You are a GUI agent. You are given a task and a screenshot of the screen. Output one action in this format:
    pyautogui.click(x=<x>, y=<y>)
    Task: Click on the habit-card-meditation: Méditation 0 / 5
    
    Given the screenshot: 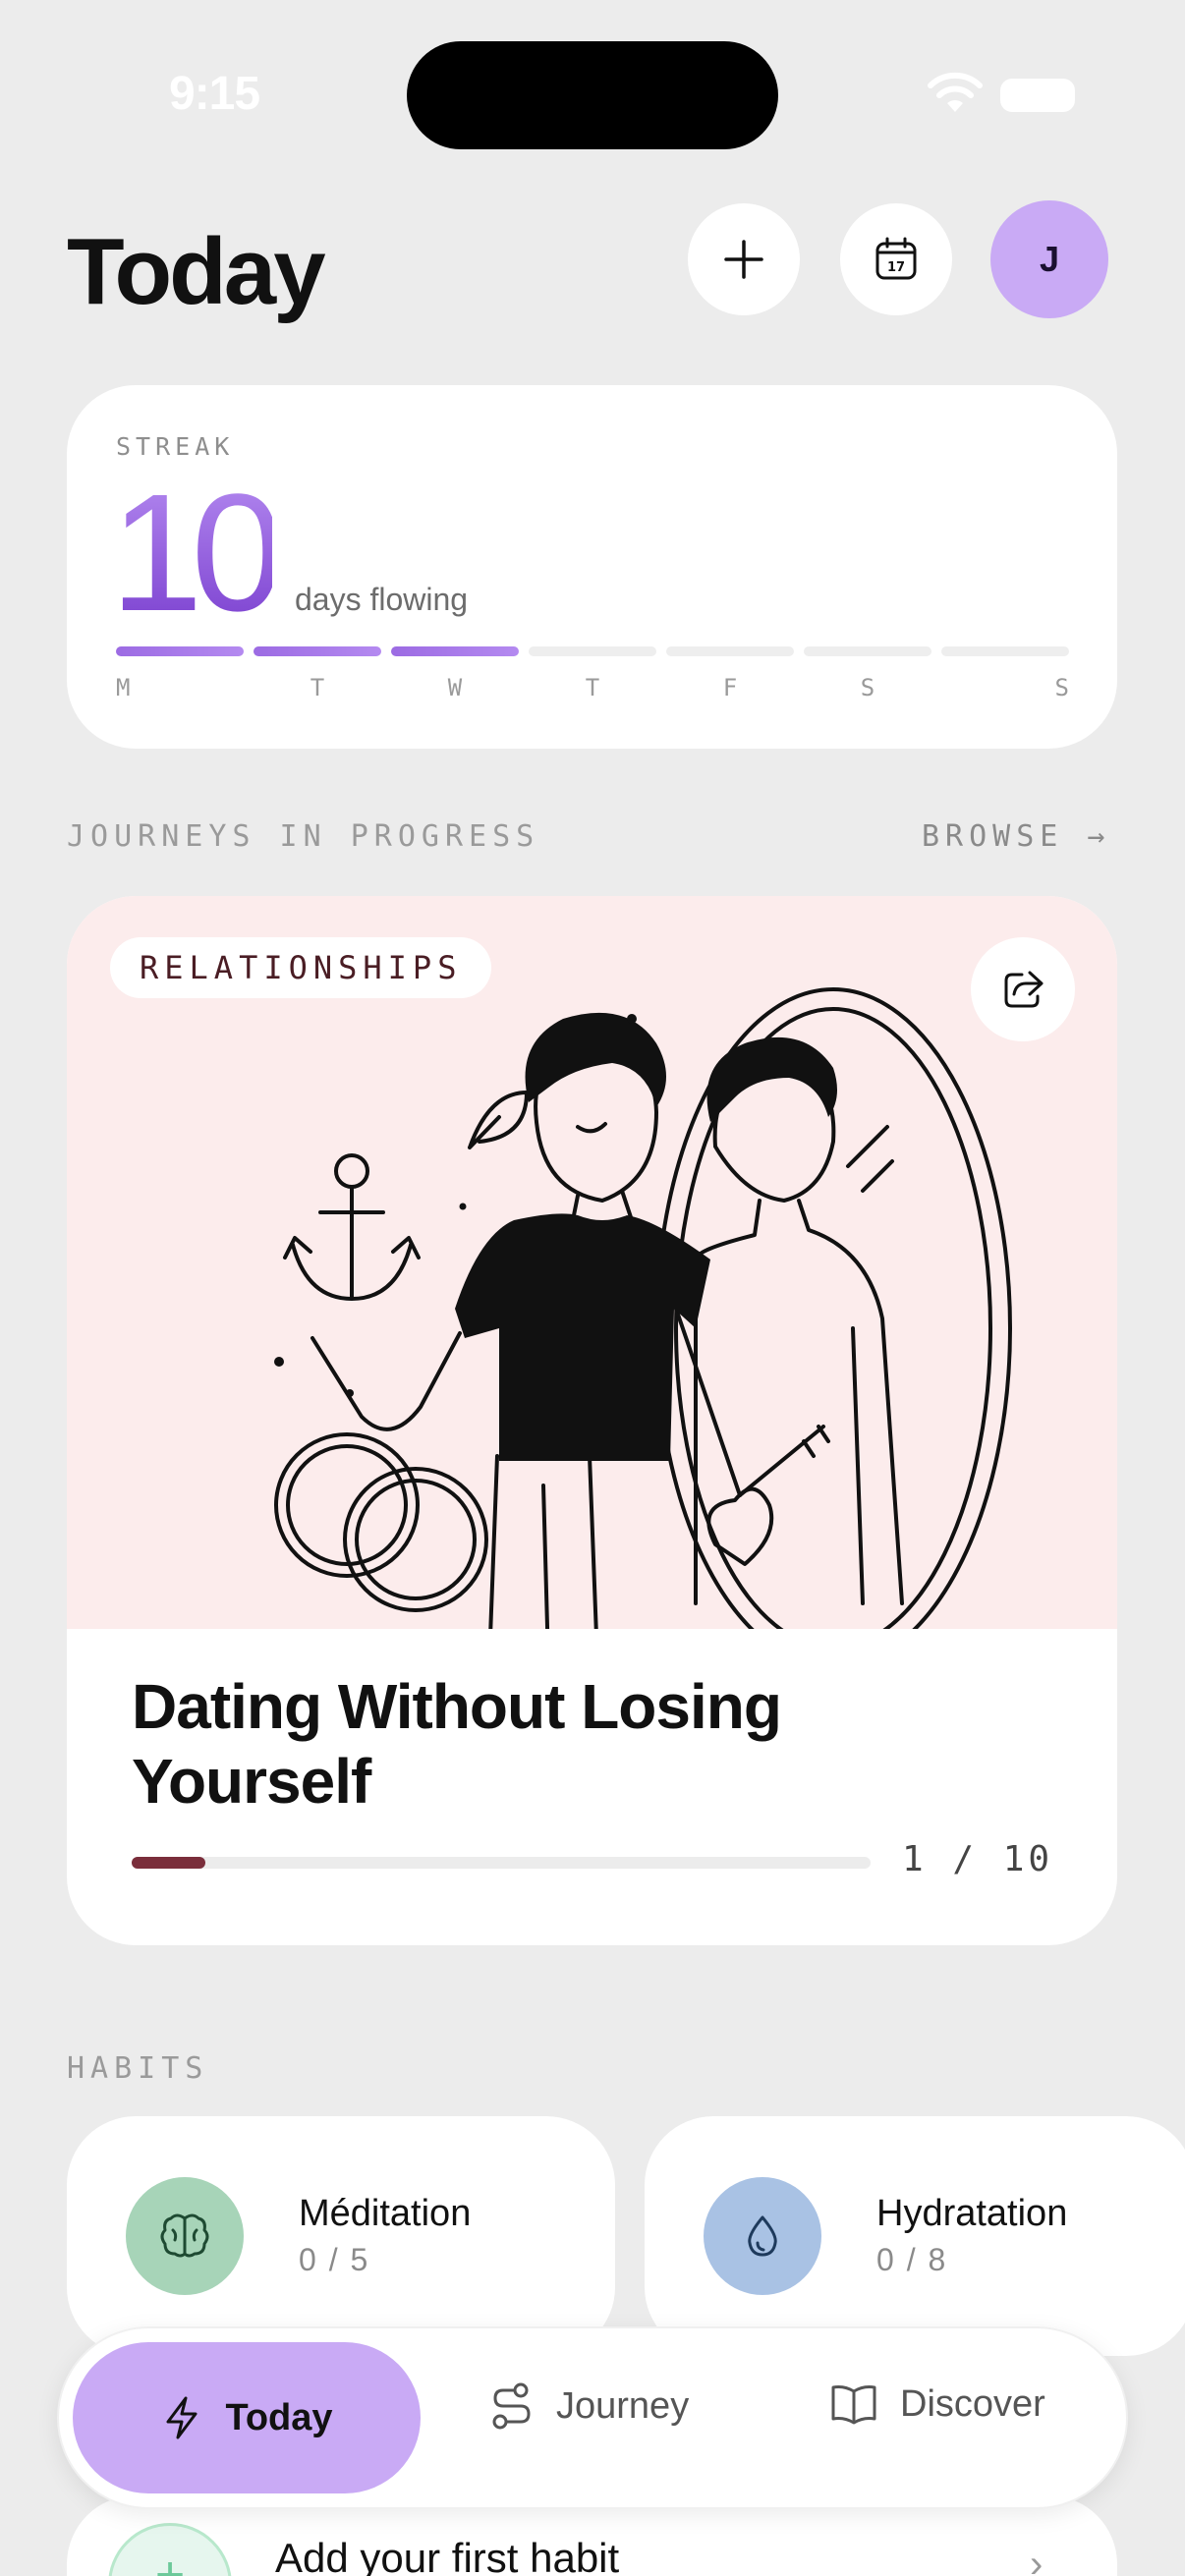 What is the action you would take?
    pyautogui.click(x=341, y=2236)
    